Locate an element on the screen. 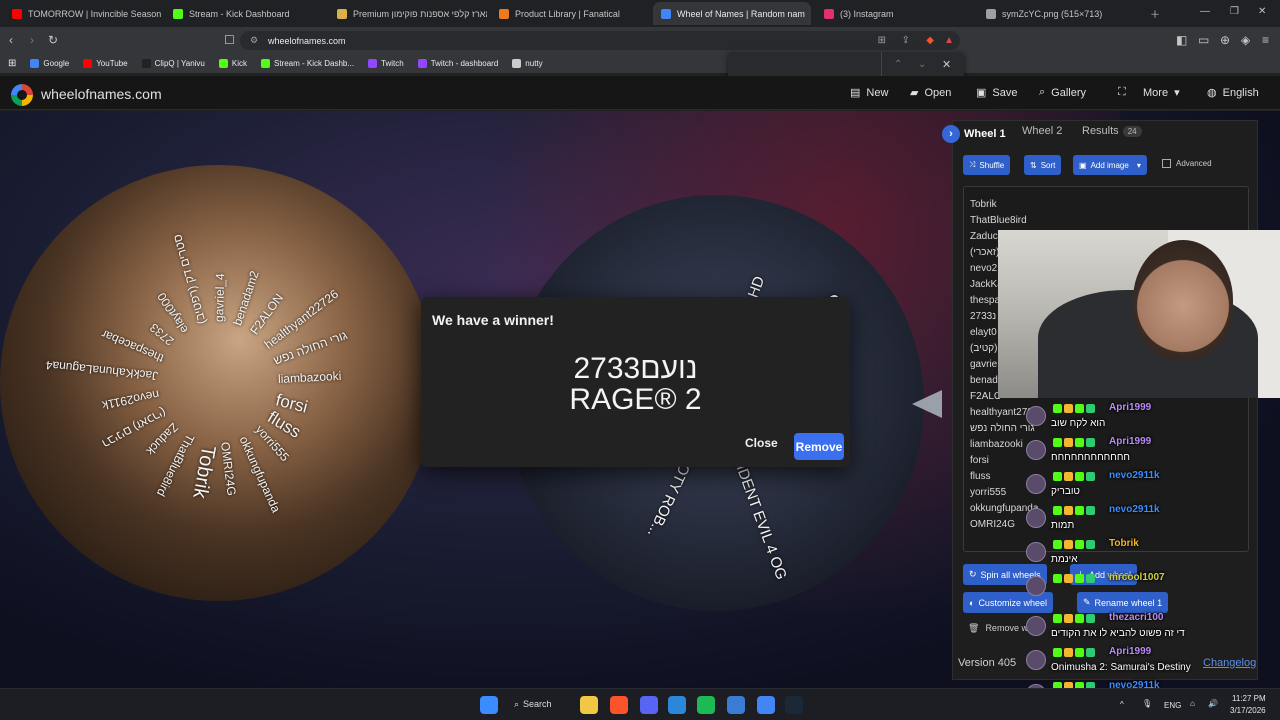  clock-time: 11:27 PM is located at coordinates (1249, 698).